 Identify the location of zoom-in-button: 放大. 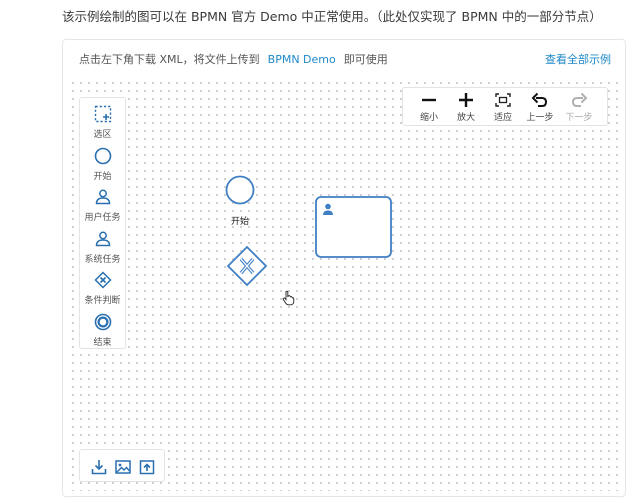
(466, 107).